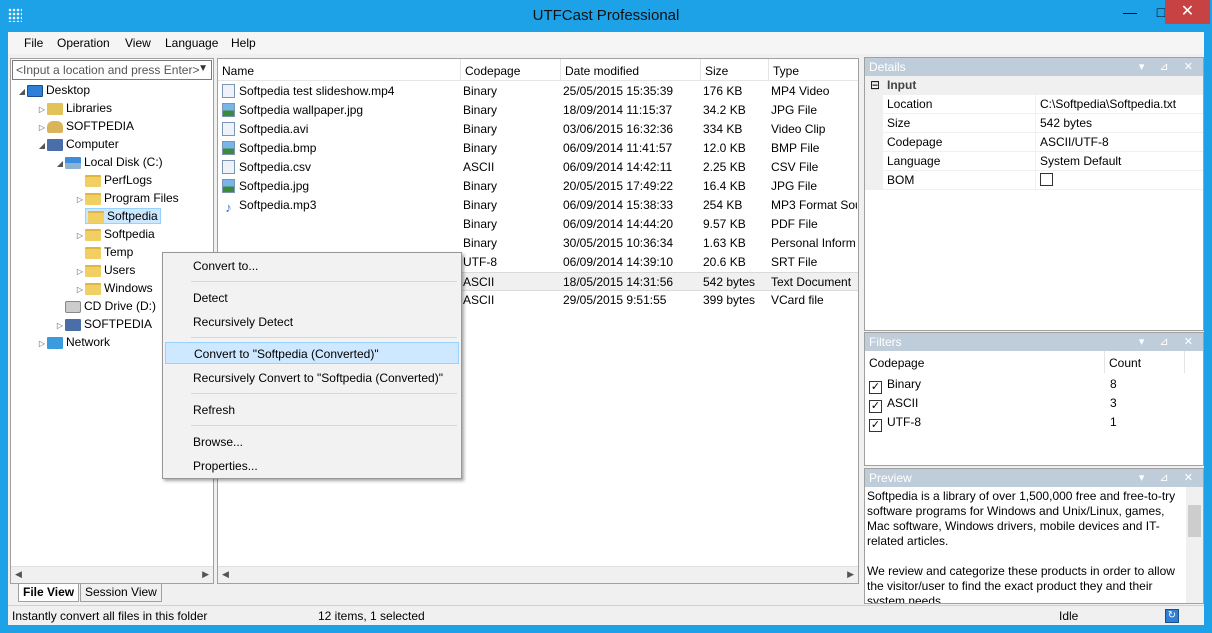 This screenshot has width=1212, height=633. Describe the element at coordinates (813, 70) in the screenshot. I see `column-type: Type` at that location.